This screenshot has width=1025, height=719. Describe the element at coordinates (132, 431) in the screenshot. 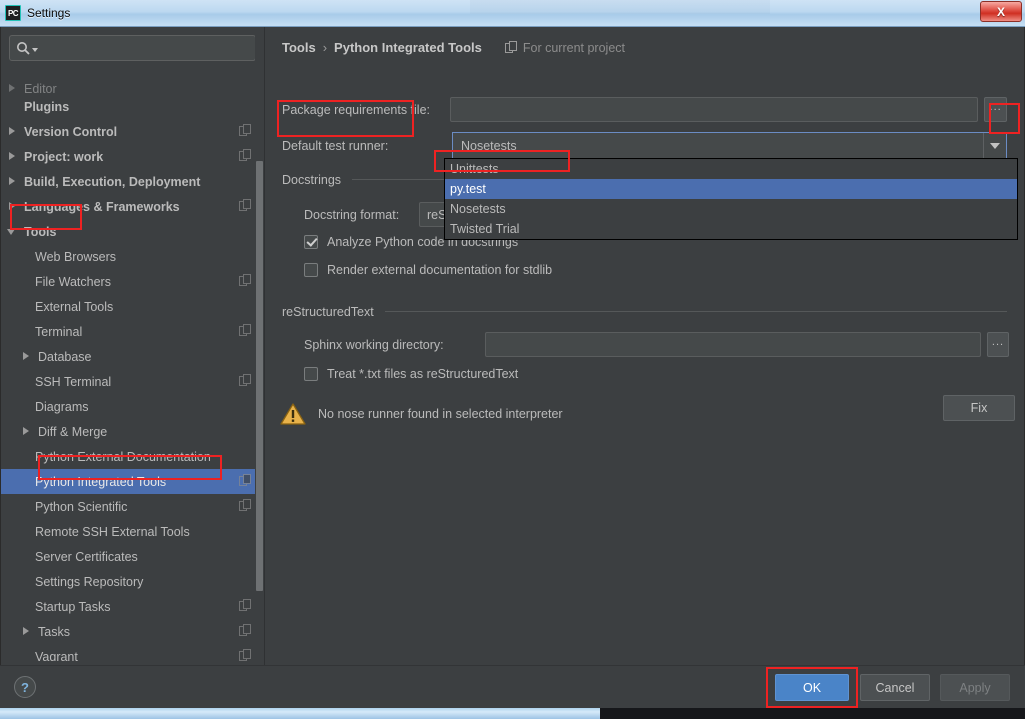

I see `sidebar-item-diff-merge: Diff & Merge` at that location.